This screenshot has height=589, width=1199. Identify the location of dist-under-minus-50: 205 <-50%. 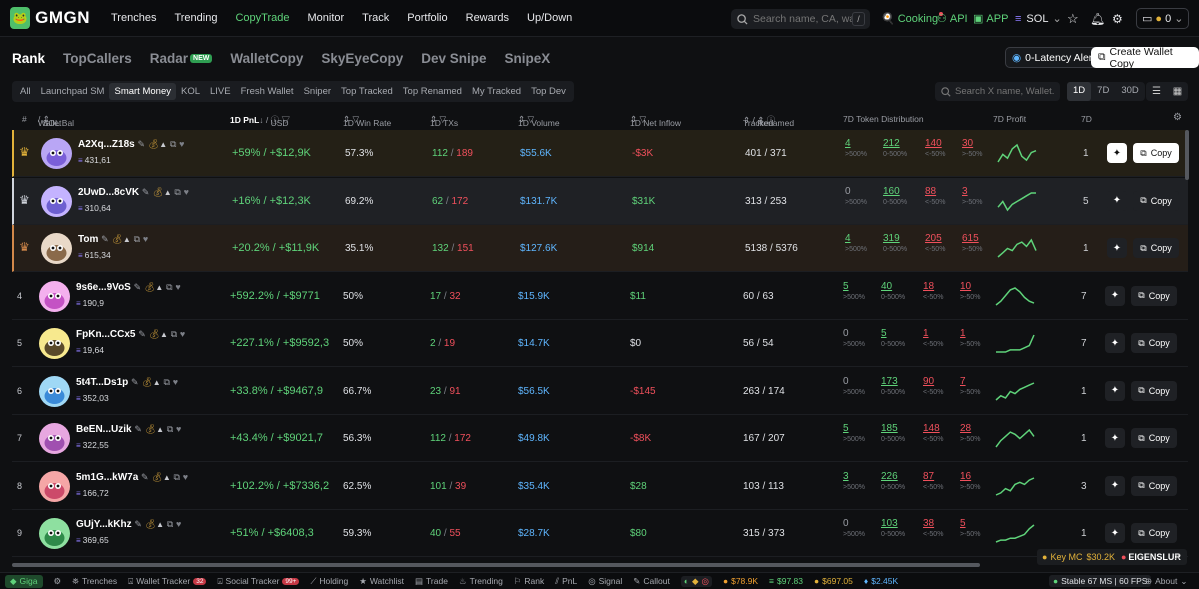
(942, 243).